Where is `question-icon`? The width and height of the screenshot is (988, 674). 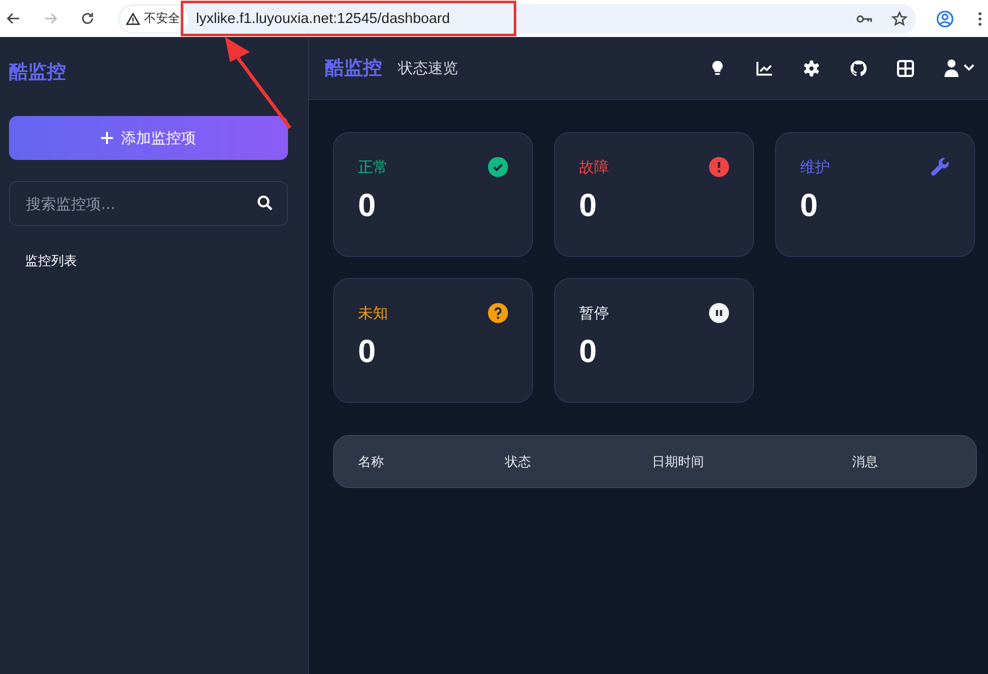 question-icon is located at coordinates (498, 313).